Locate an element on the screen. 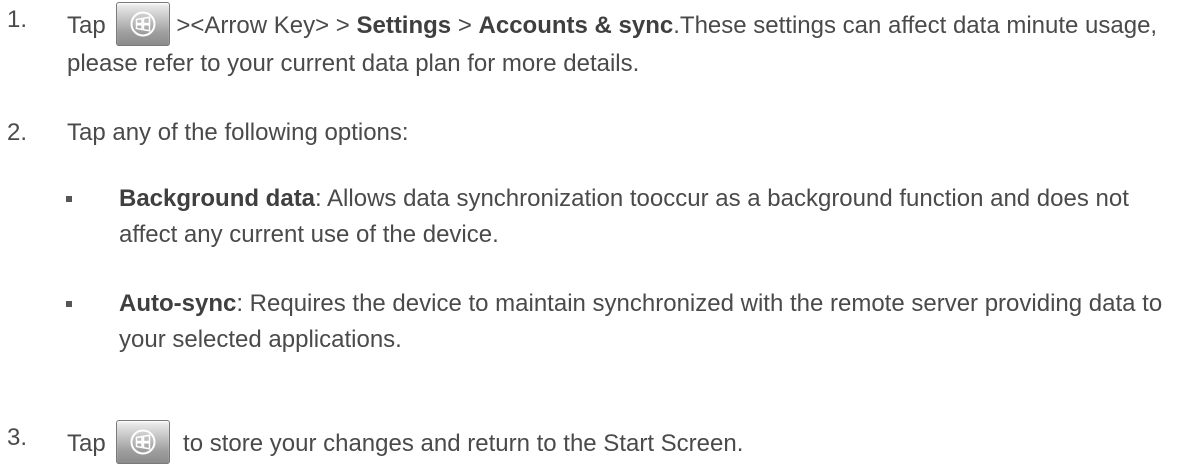  step-2: 2. Tap any of the following options: is located at coordinates (592, 133).